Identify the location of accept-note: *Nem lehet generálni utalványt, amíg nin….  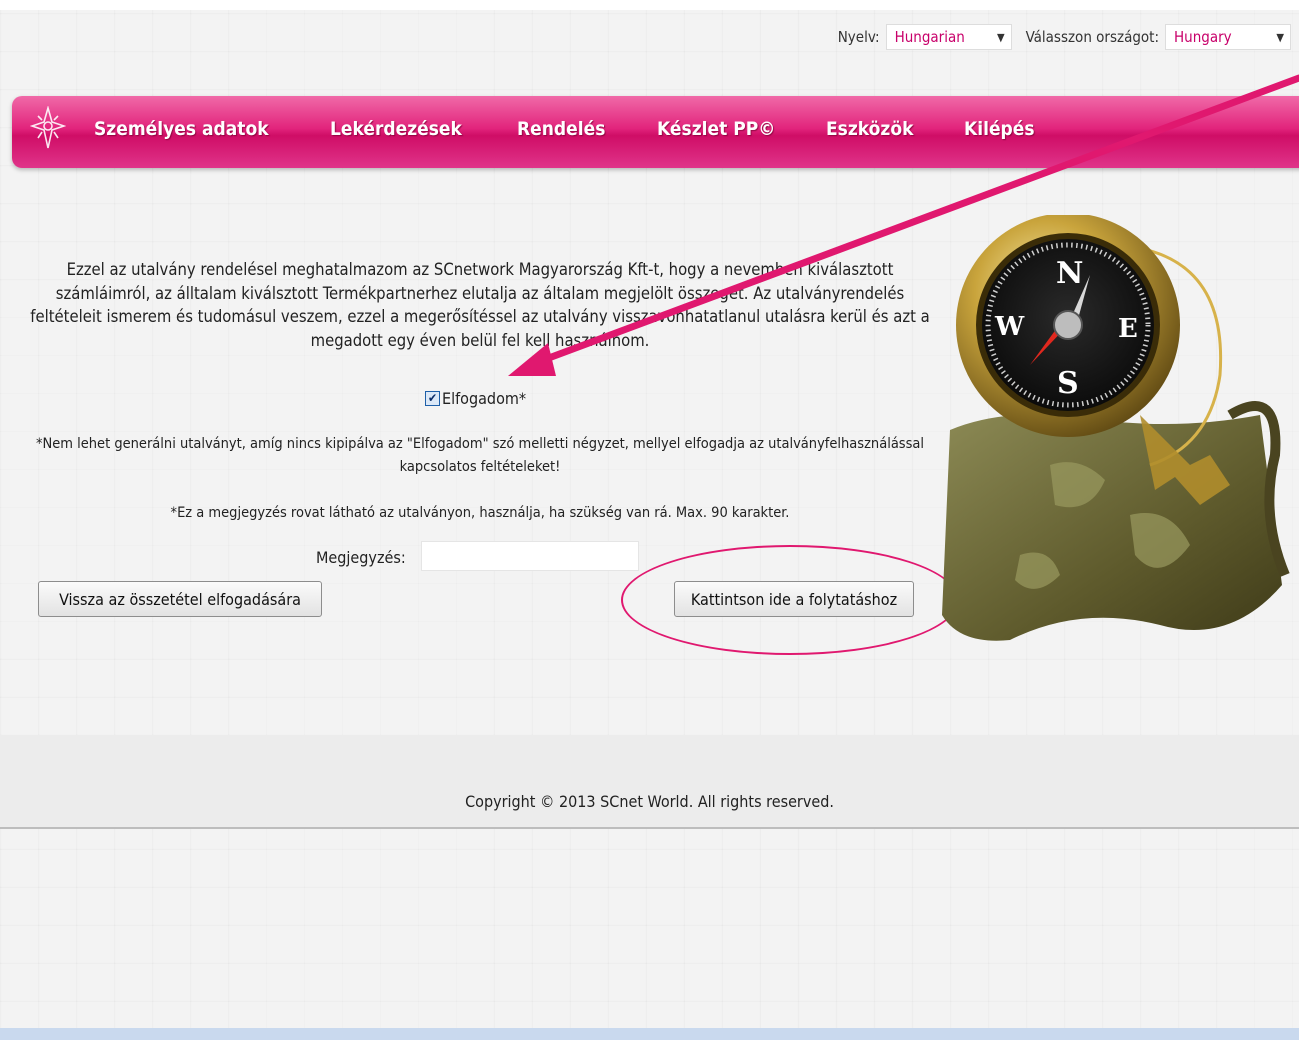
(480, 455).